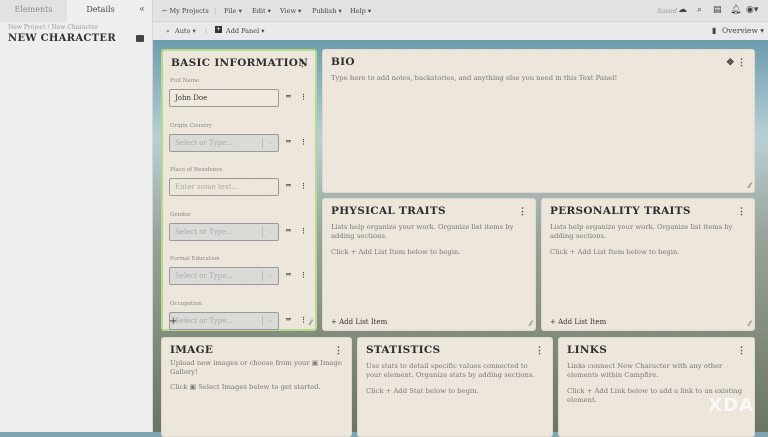 Image resolution: width=768 pixels, height=437 pixels. What do you see at coordinates (730, 63) in the screenshot?
I see `move-icon: ✥` at bounding box center [730, 63].